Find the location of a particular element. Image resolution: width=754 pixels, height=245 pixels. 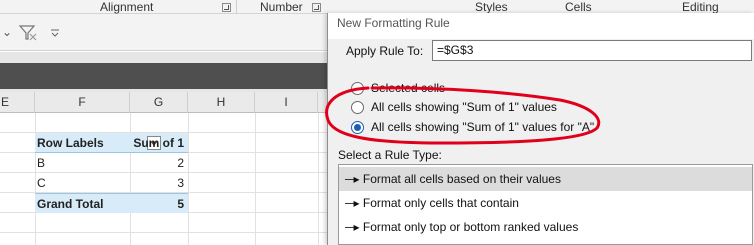

clear-filter-icon is located at coordinates (28, 33).